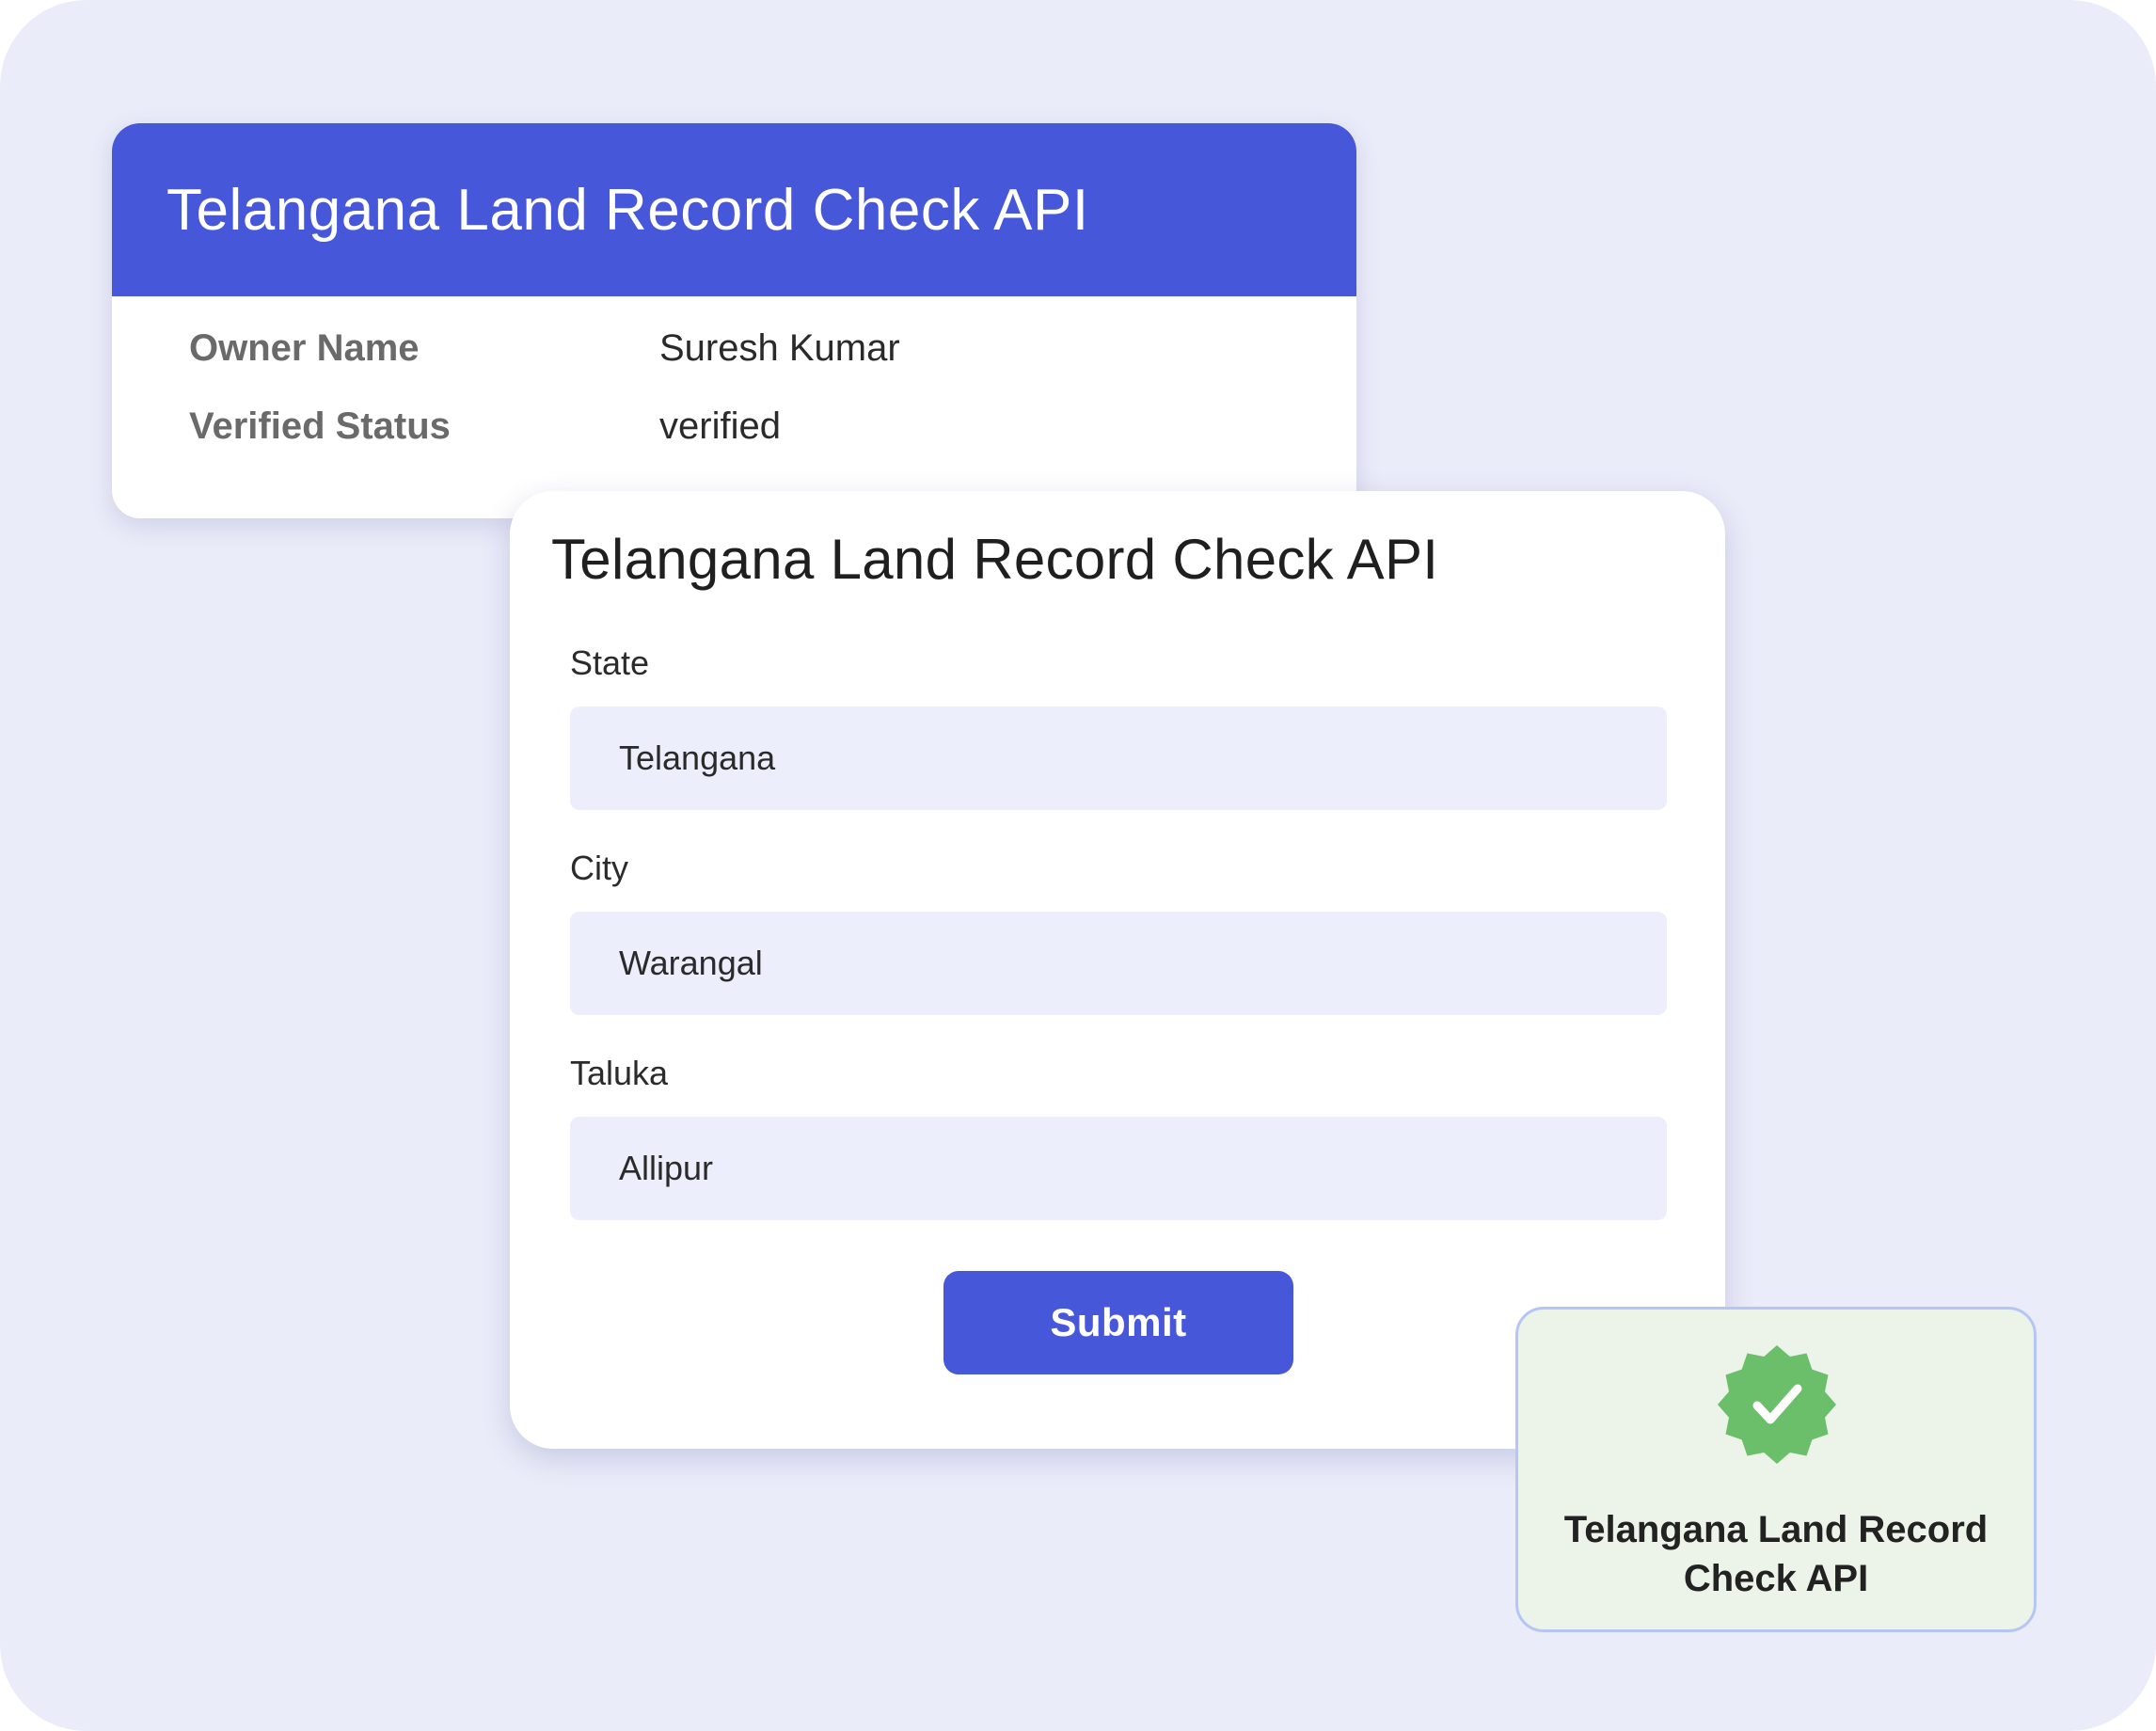 The image size is (2156, 1731). I want to click on result-row-owner-name: Owner Name Suresh Kumar, so click(753, 348).